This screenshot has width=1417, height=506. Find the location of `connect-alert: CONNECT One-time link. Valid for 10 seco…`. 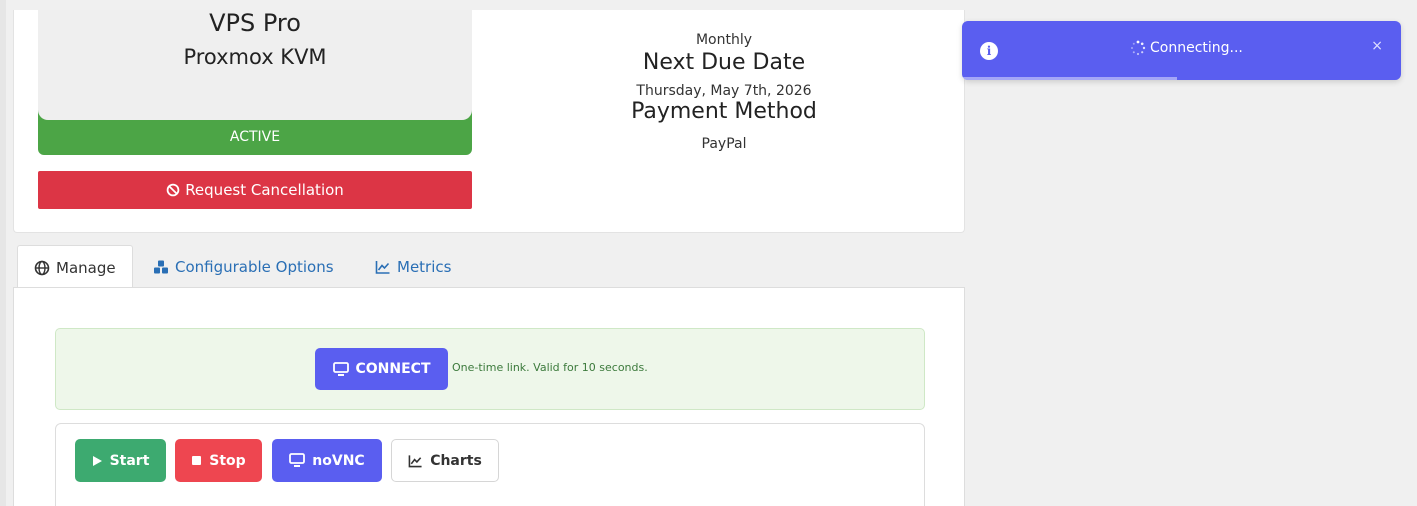

connect-alert: CONNECT One-time link. Valid for 10 seco… is located at coordinates (490, 369).